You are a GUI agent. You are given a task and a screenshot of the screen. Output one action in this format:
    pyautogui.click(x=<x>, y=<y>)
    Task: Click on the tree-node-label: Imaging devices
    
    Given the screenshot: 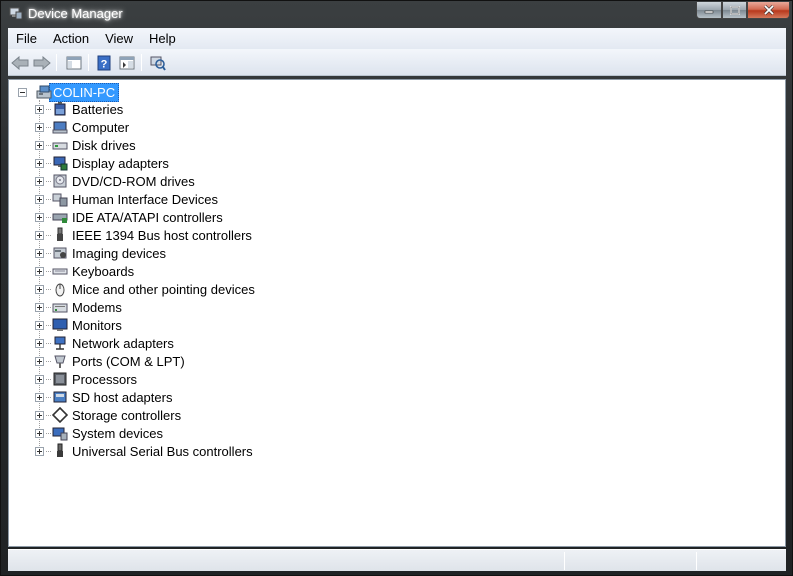 What is the action you would take?
    pyautogui.click(x=119, y=253)
    